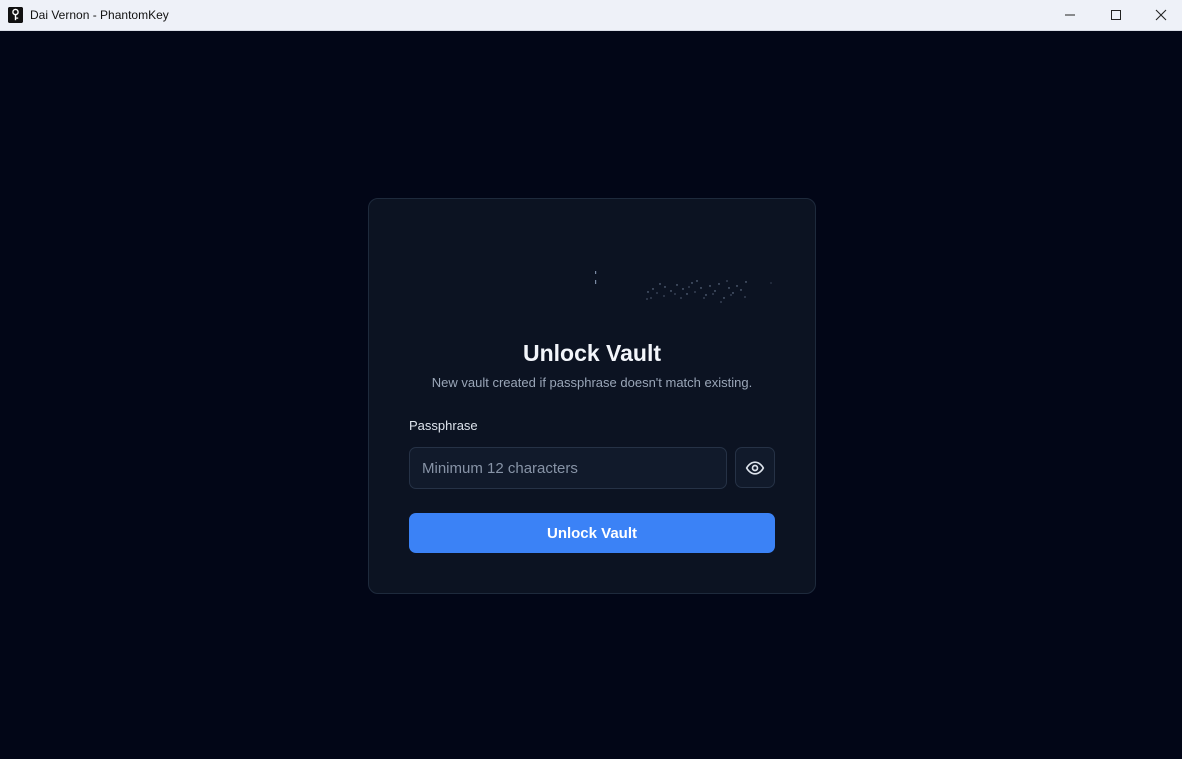  Describe the element at coordinates (683, 287) in the screenshot. I see `particle-animation` at that location.